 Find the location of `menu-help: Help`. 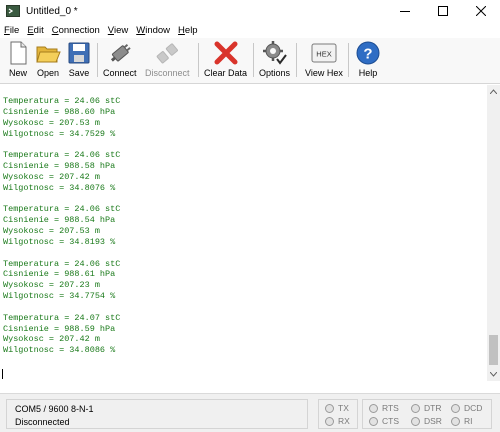

menu-help: Help is located at coordinates (188, 30).